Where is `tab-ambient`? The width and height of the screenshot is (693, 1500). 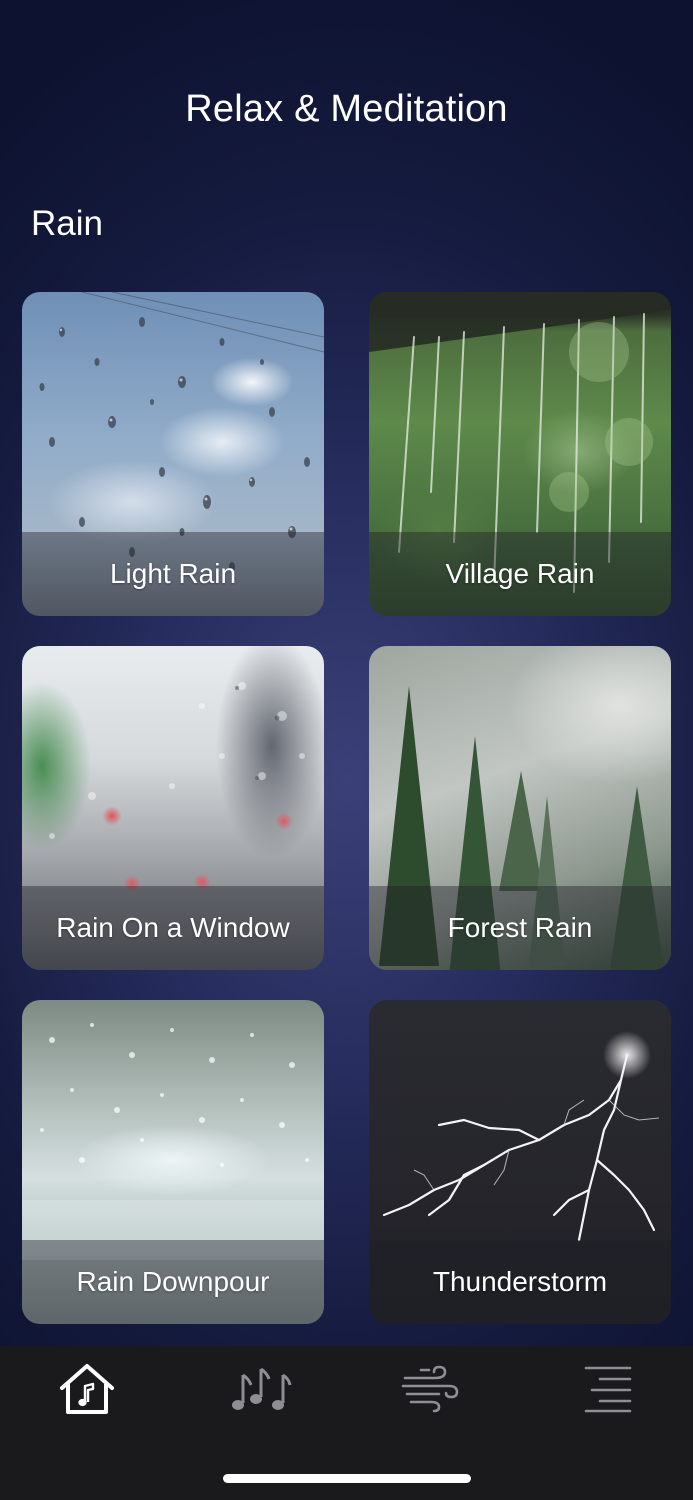
tab-ambient is located at coordinates (431, 1389).